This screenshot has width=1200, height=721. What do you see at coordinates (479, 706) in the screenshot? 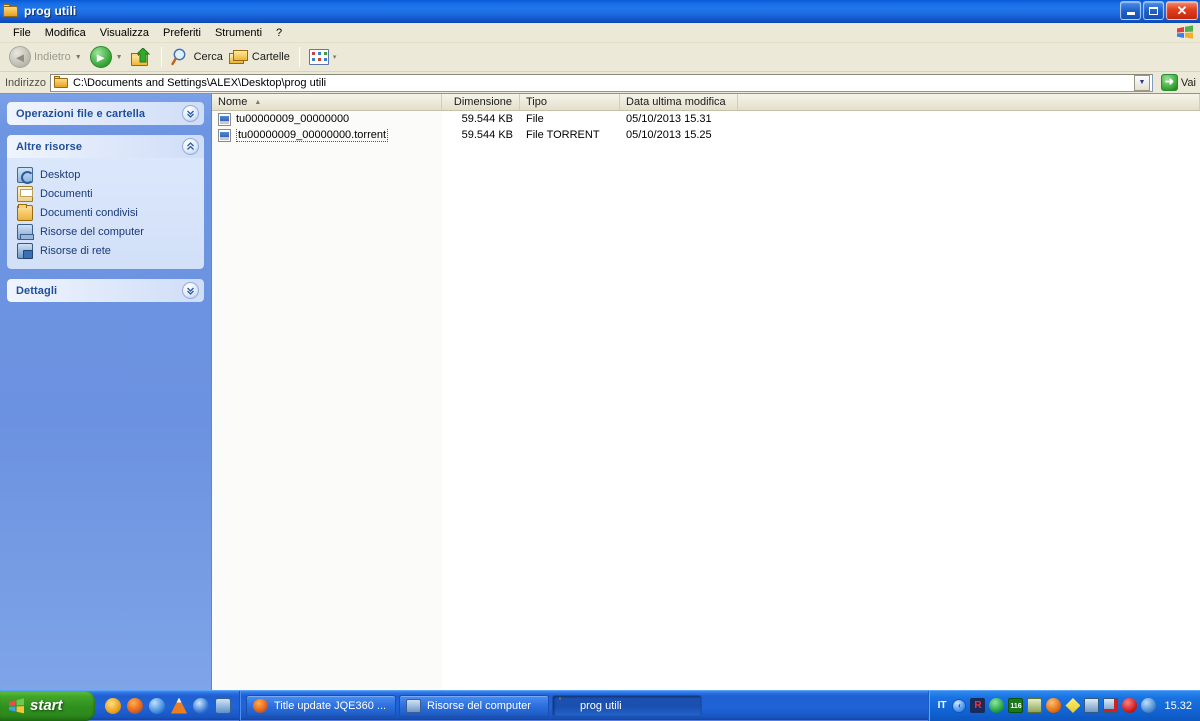
I see `taskbar-item-label: Risorse del computer` at bounding box center [479, 706].